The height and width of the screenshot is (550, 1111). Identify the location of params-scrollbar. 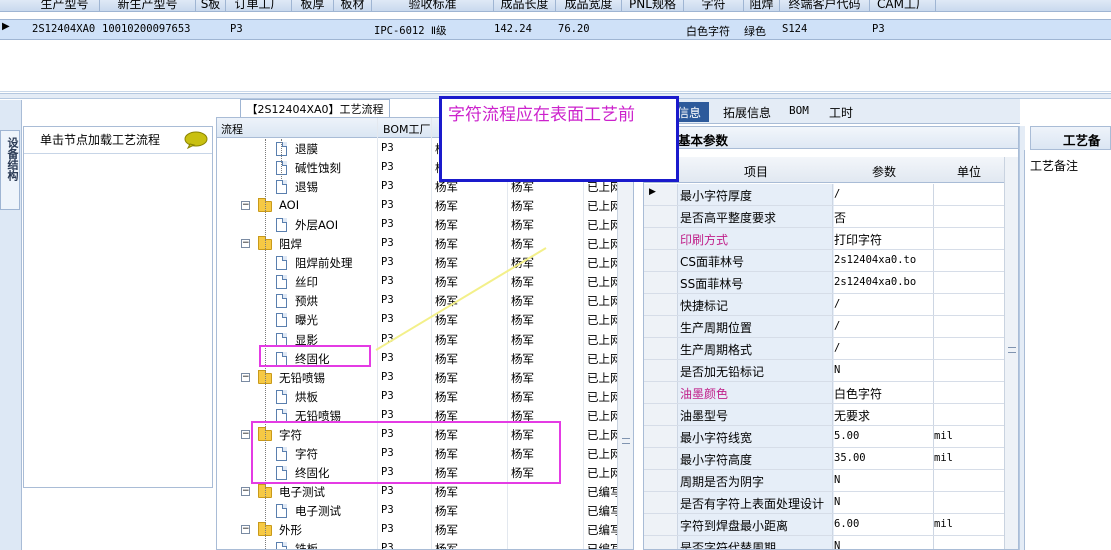
(1011, 353).